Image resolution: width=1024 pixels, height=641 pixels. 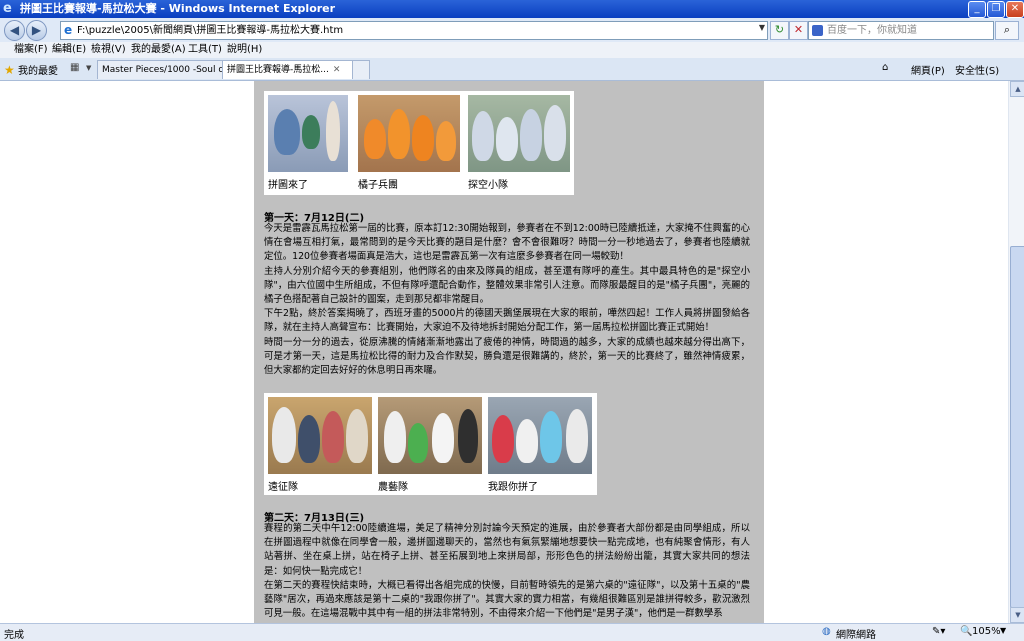 I want to click on menu-view: 檢視(V), so click(x=108, y=50).